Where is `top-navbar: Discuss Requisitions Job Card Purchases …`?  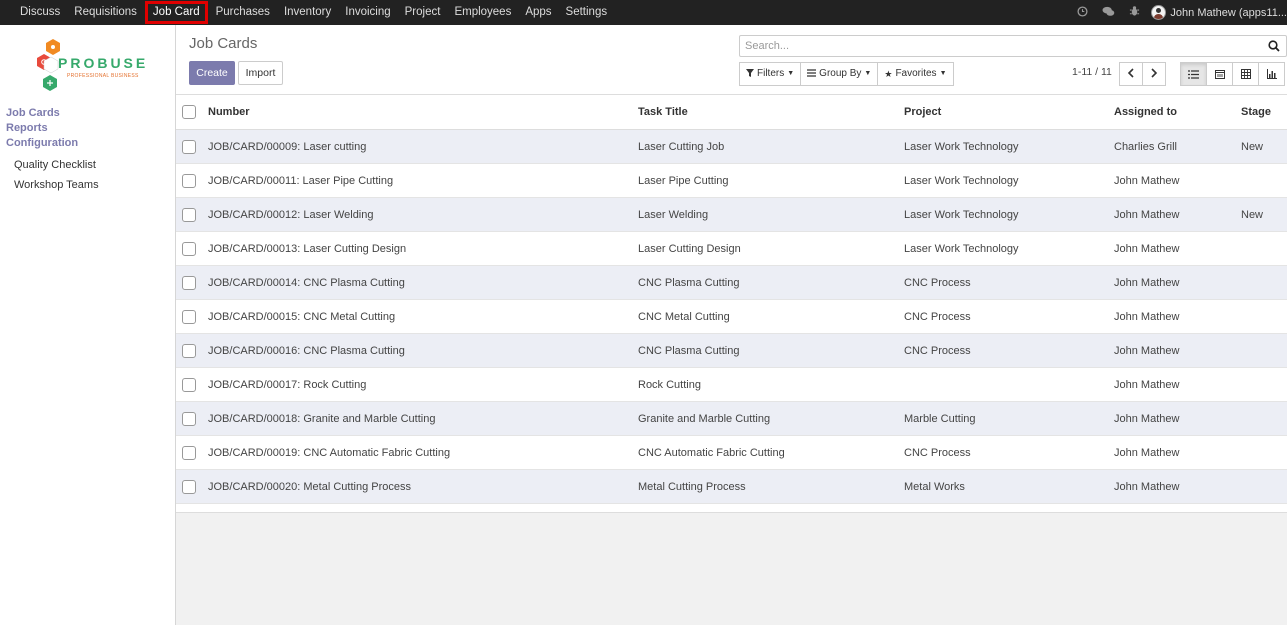
top-navbar: Discuss Requisitions Job Card Purchases … is located at coordinates (643, 12).